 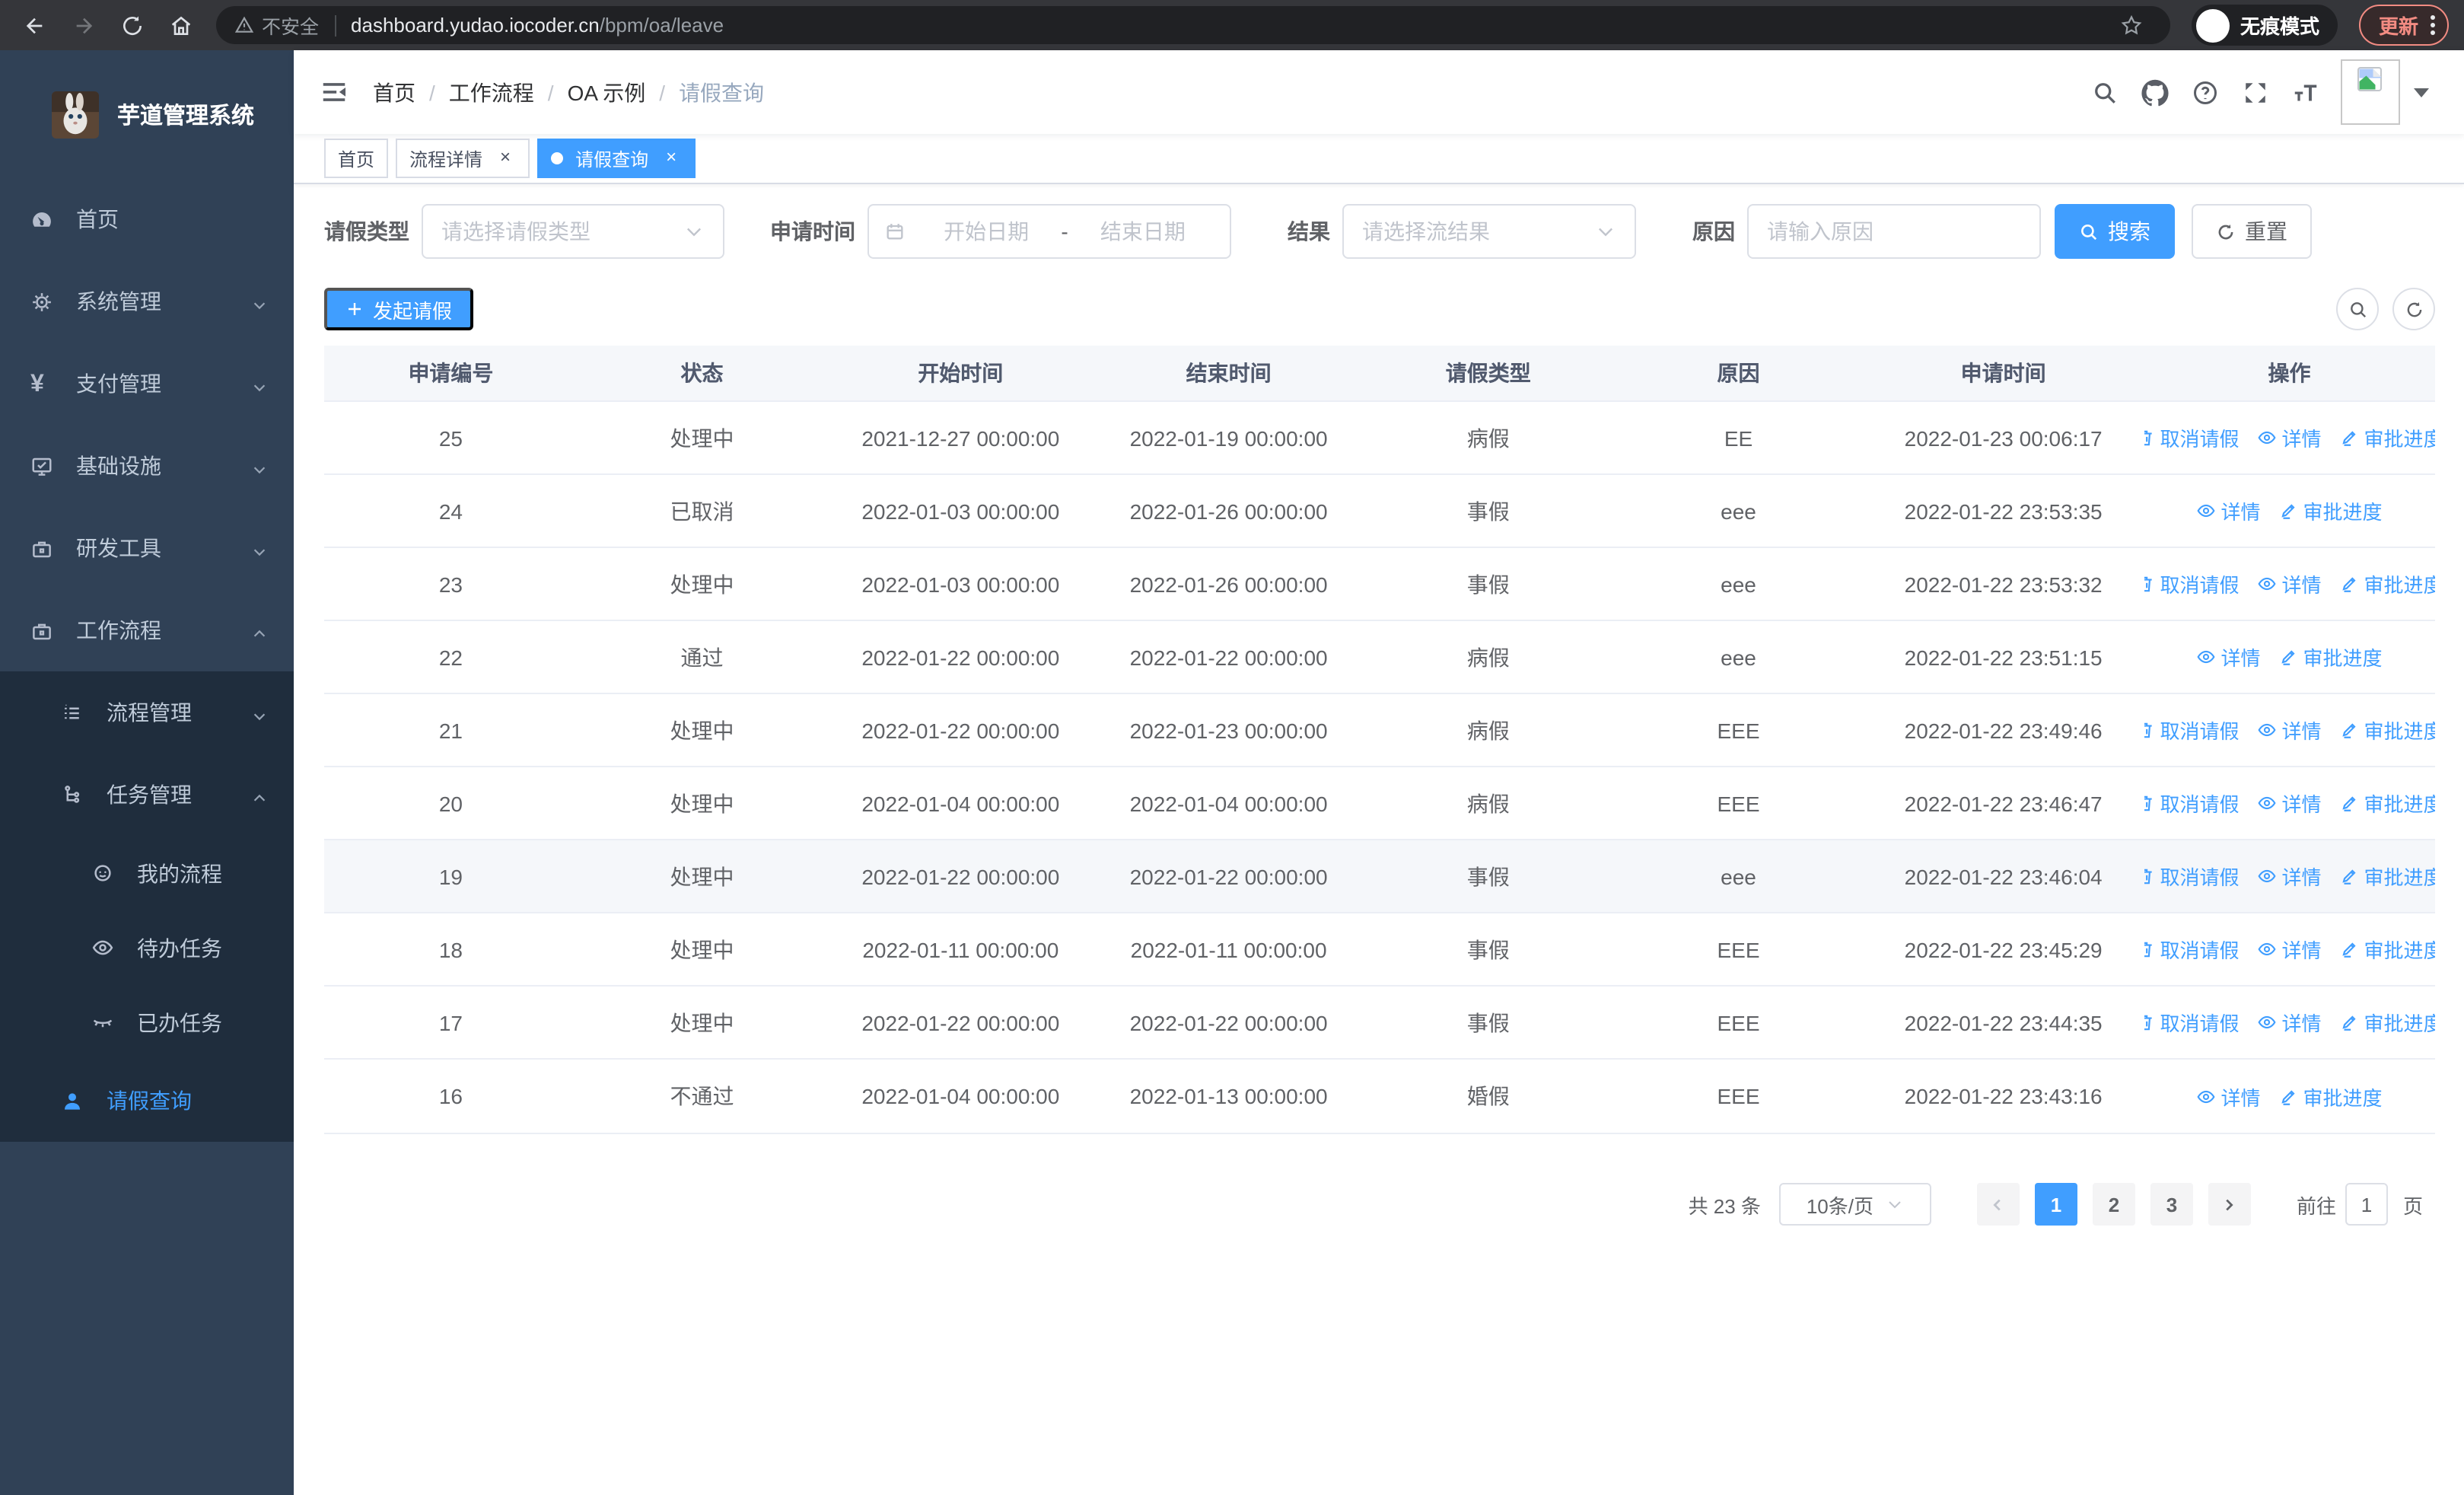 I want to click on reset-button: 重置, so click(x=2252, y=231).